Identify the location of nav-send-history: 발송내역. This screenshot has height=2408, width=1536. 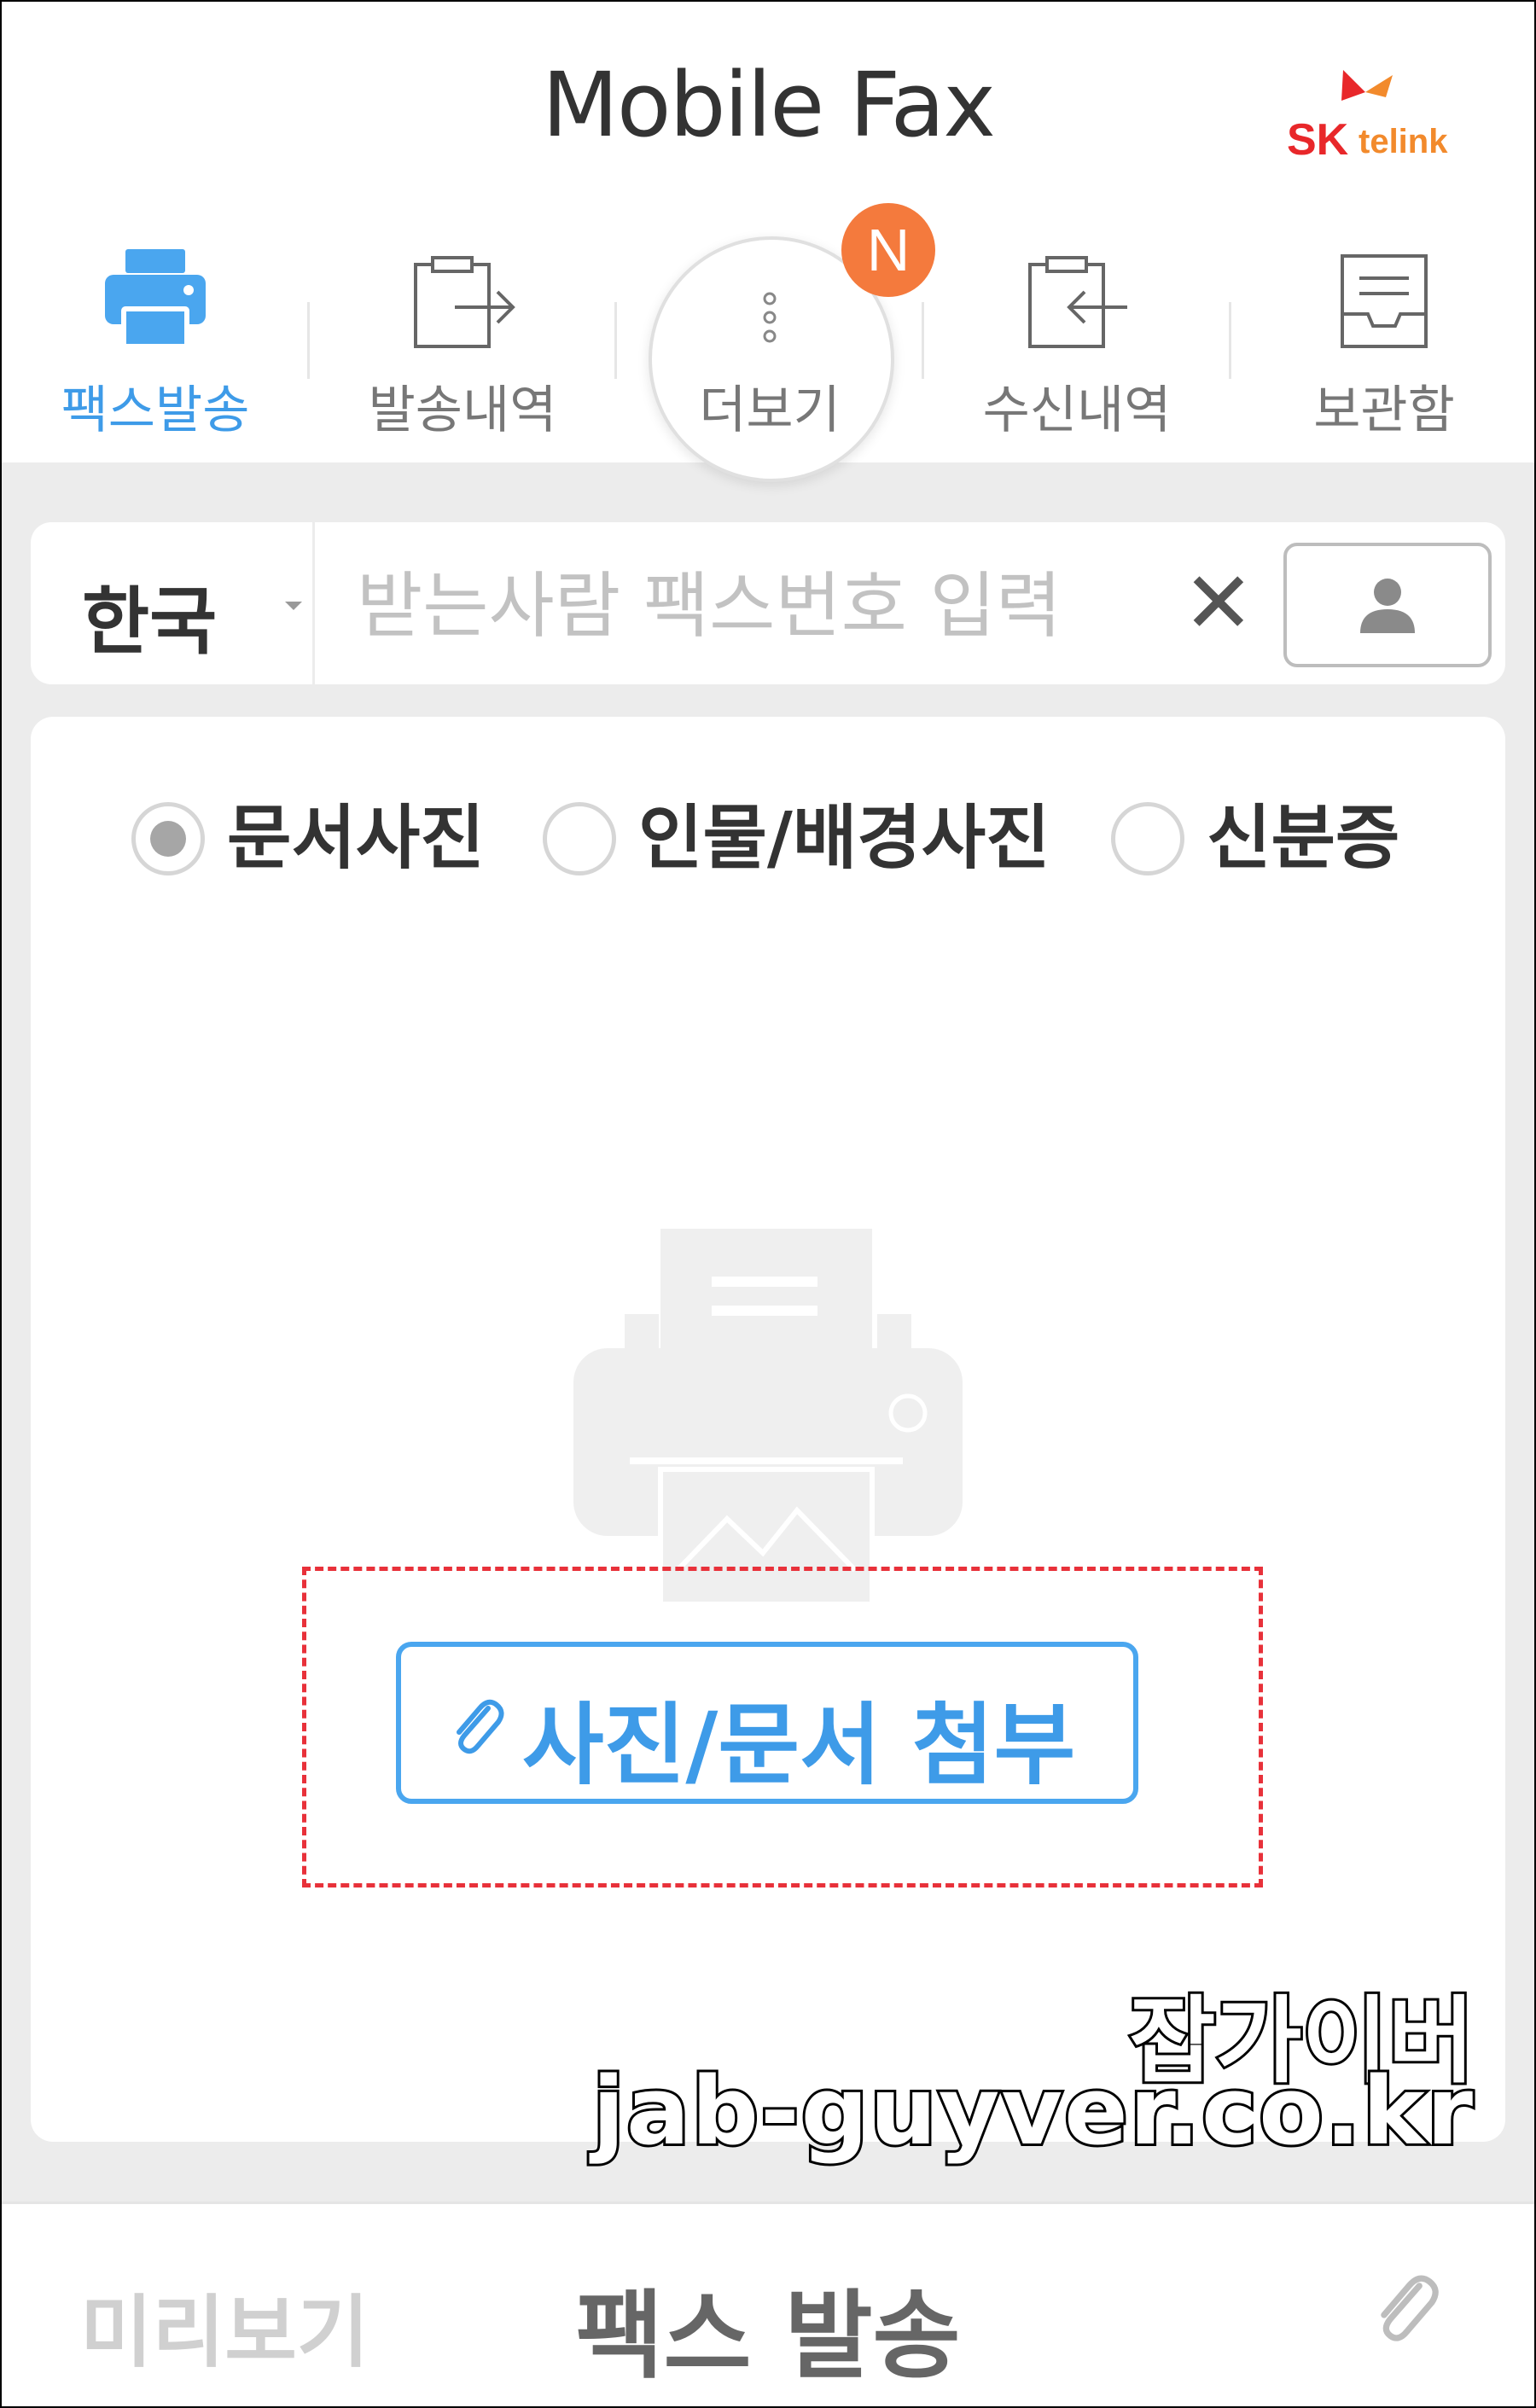
(463, 351).